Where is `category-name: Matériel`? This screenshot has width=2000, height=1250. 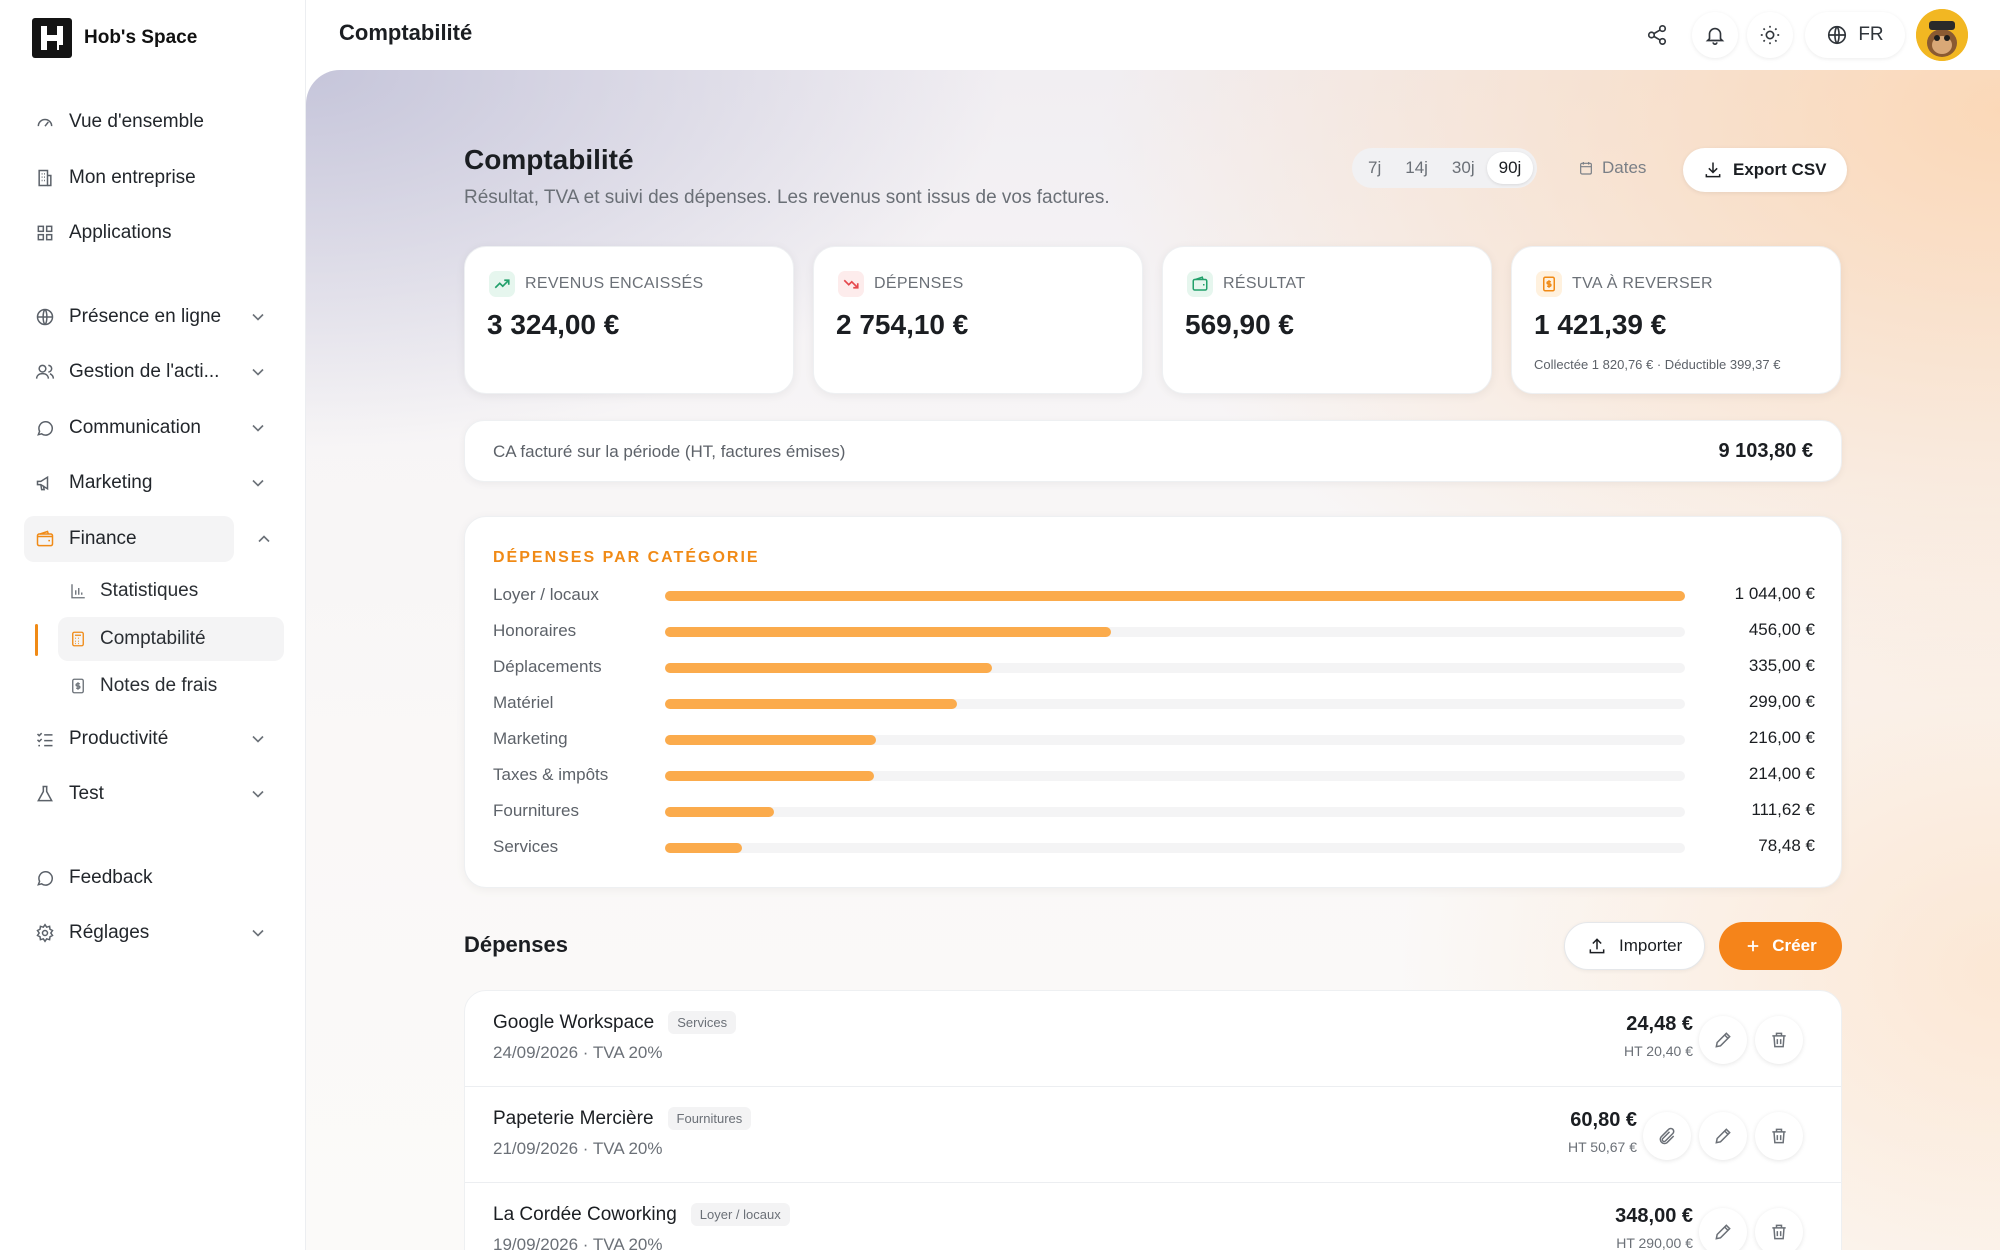
category-name: Matériel is located at coordinates (523, 702).